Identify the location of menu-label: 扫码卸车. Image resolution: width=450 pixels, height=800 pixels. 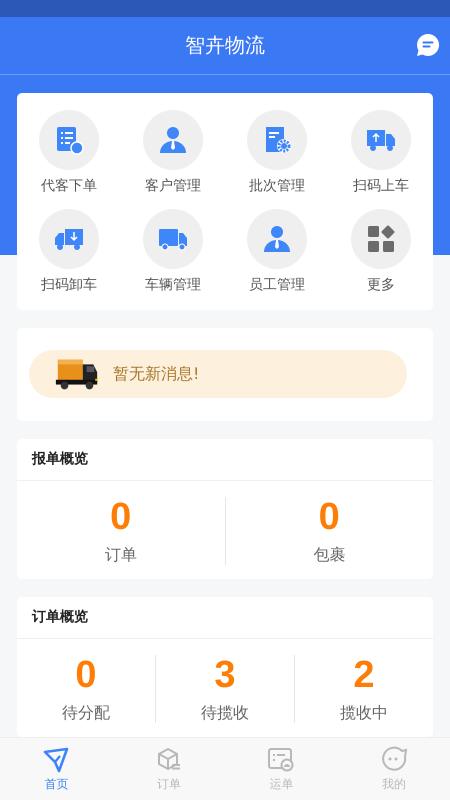
(69, 285).